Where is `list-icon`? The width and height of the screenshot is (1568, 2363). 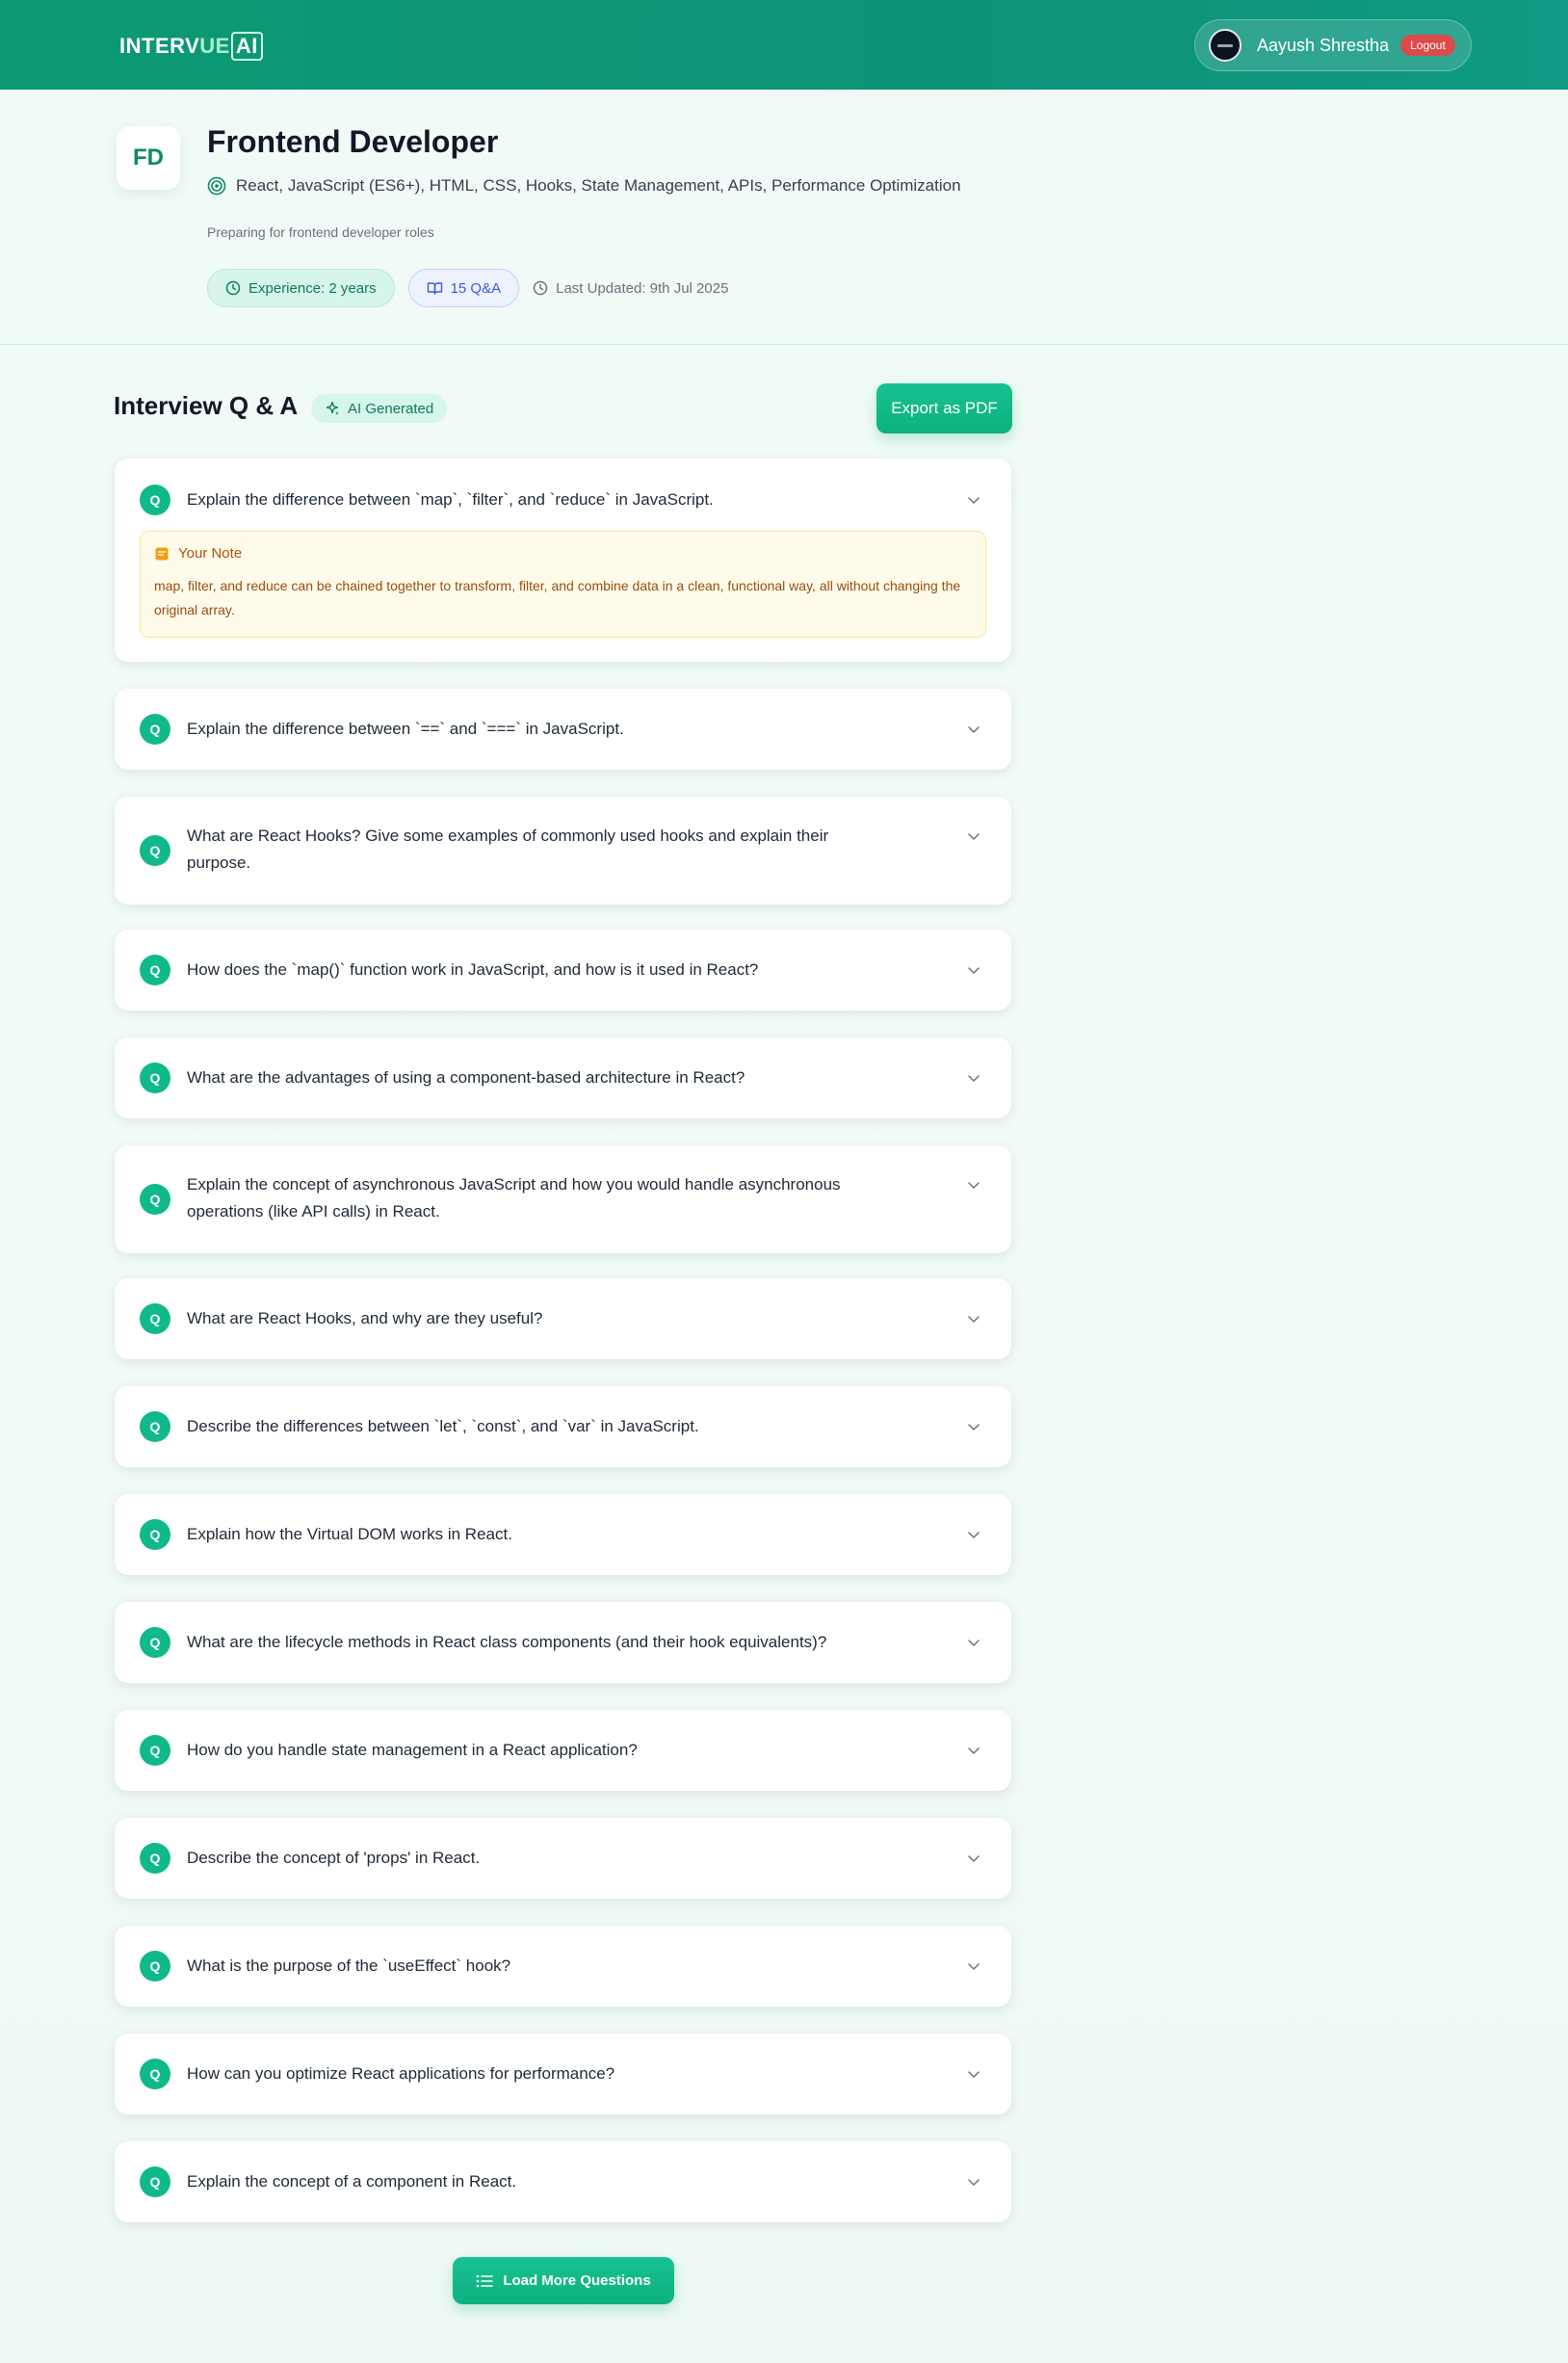 list-icon is located at coordinates (485, 2280).